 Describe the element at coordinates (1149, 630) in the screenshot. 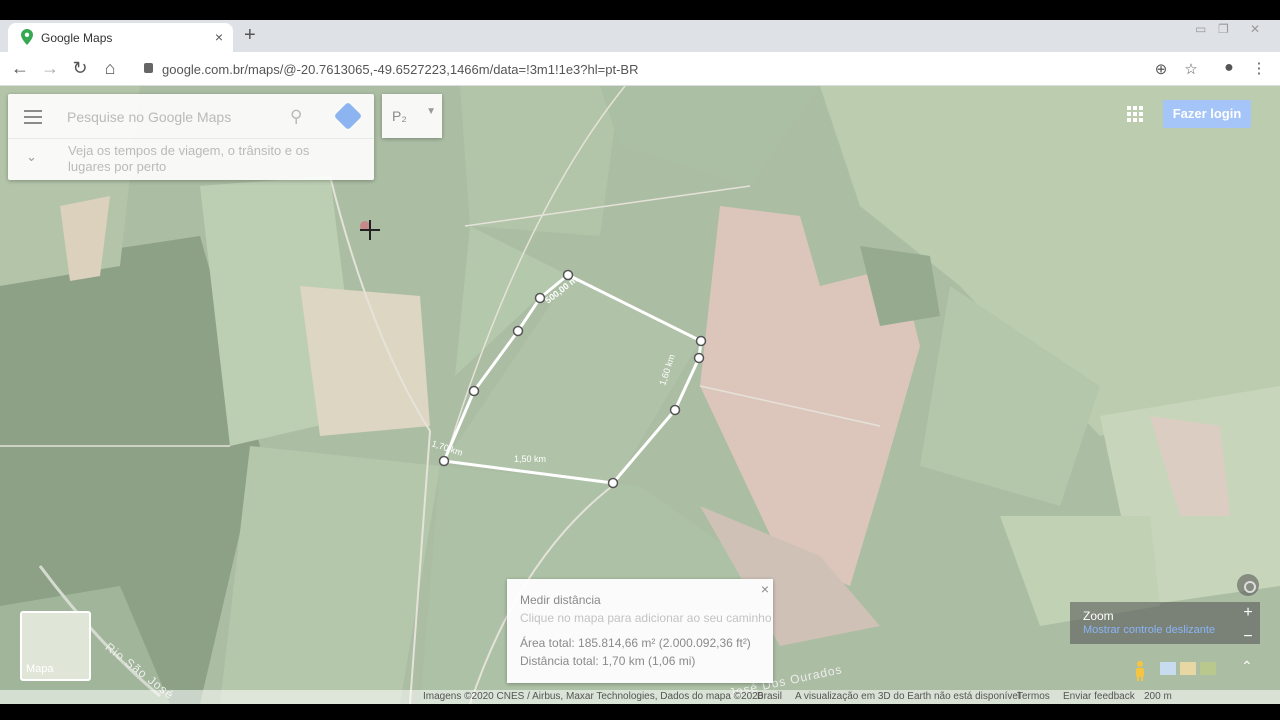

I see `show-slider-link: Mostrar controle deslizante` at that location.